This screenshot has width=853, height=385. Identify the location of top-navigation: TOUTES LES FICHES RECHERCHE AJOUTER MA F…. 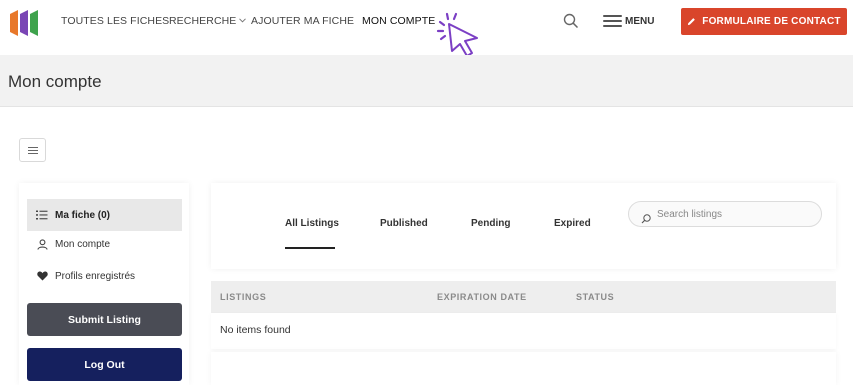
(426, 22).